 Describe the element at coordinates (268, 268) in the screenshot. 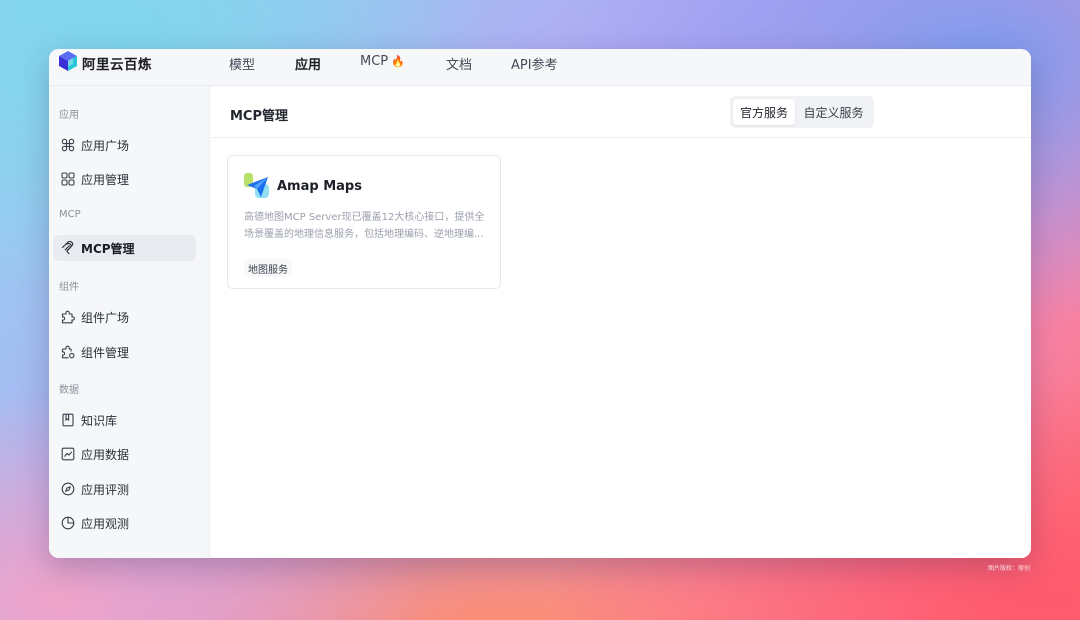

I see `card-tag: 地图服务` at that location.